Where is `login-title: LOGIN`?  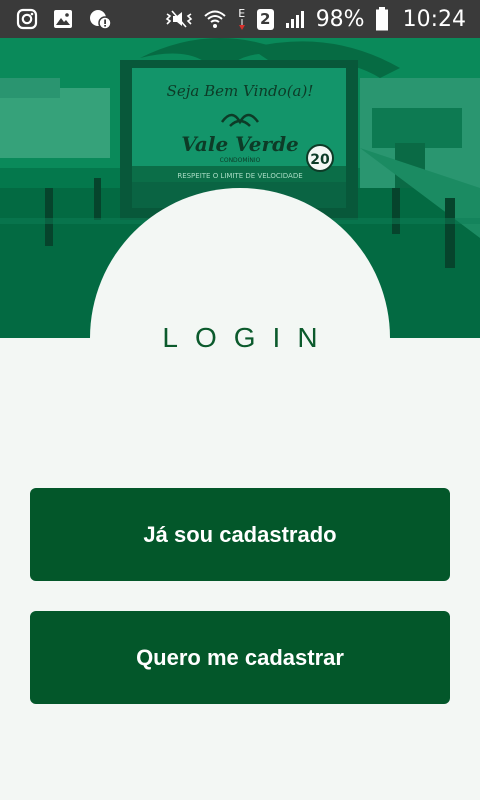 login-title: LOGIN is located at coordinates (248, 337).